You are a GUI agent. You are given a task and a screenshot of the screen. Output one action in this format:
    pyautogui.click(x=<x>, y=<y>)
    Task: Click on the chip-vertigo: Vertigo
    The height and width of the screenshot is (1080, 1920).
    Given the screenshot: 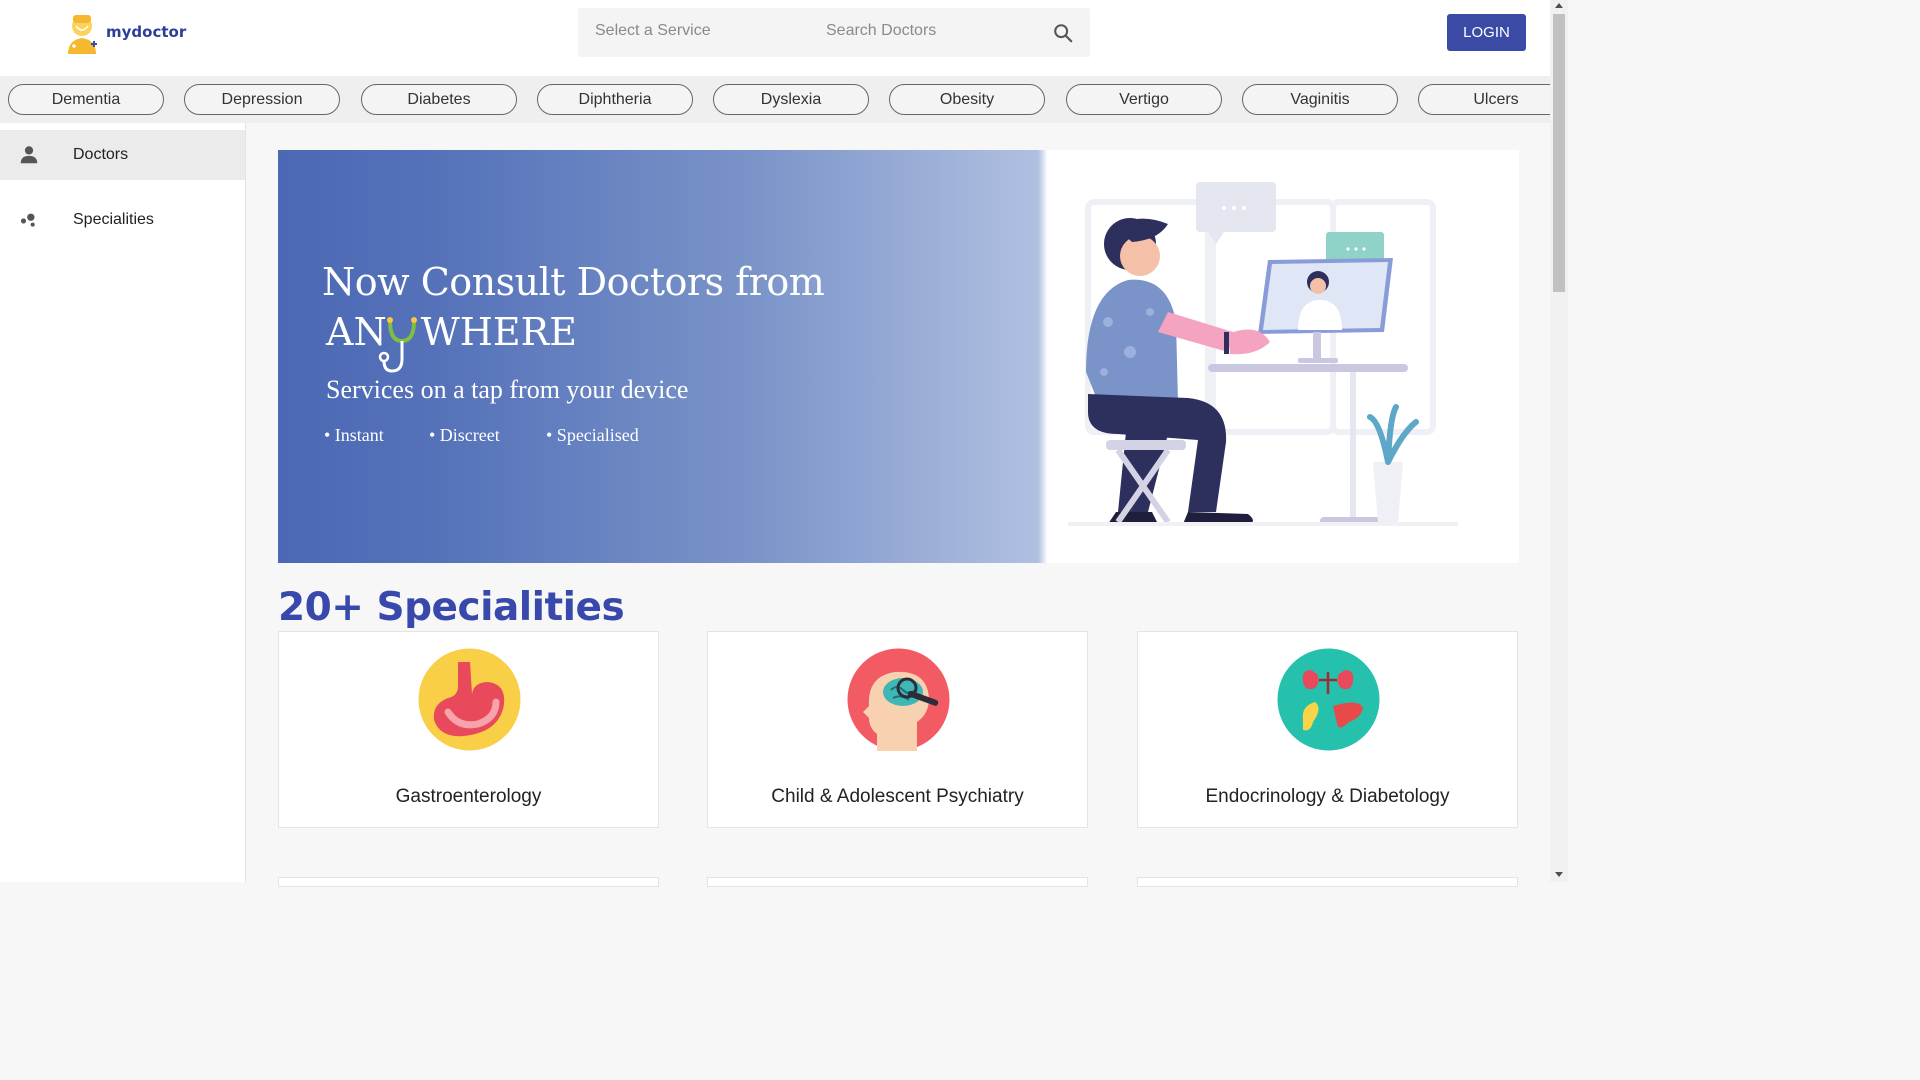 What is the action you would take?
    pyautogui.click(x=1144, y=99)
    